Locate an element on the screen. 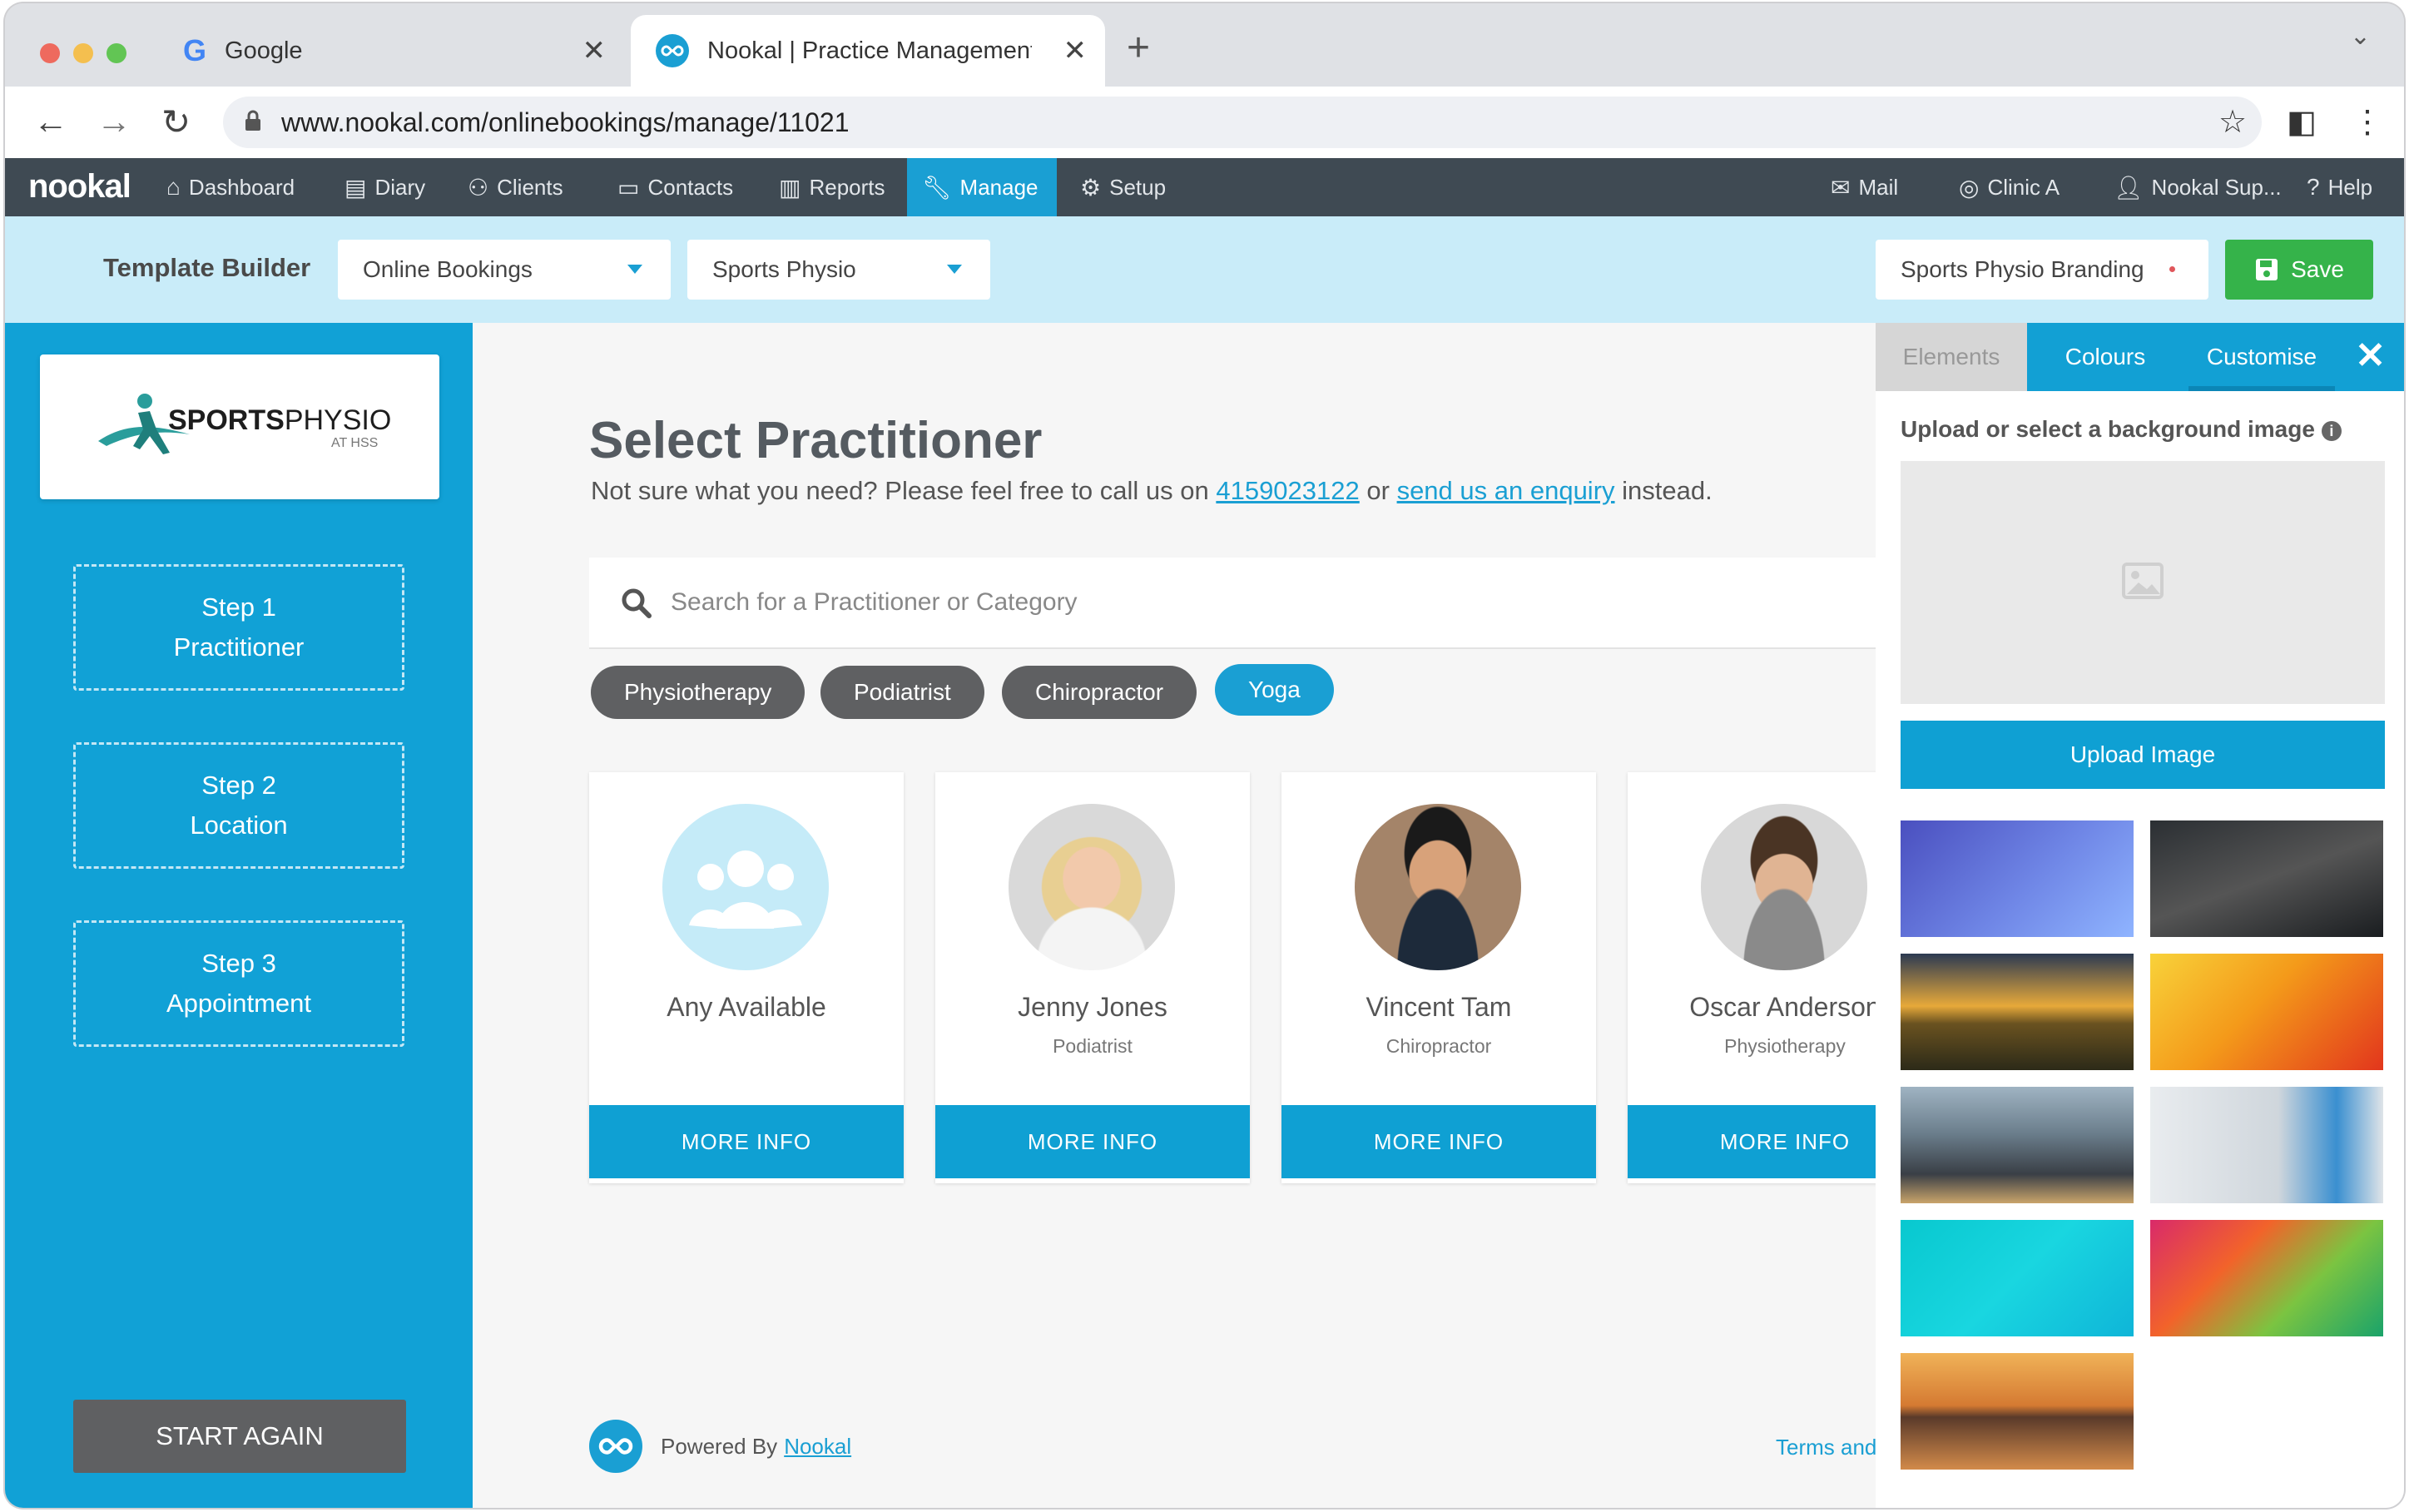 The width and height of the screenshot is (2409, 1512). nav-help: ? Help is located at coordinates (2339, 187).